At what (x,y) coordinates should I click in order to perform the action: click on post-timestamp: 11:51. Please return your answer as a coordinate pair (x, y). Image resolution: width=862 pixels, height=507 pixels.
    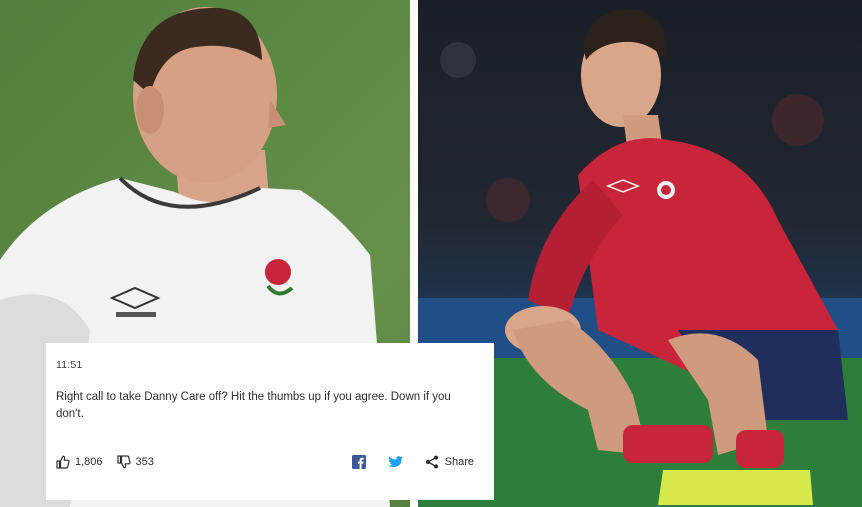
    Looking at the image, I should click on (69, 365).